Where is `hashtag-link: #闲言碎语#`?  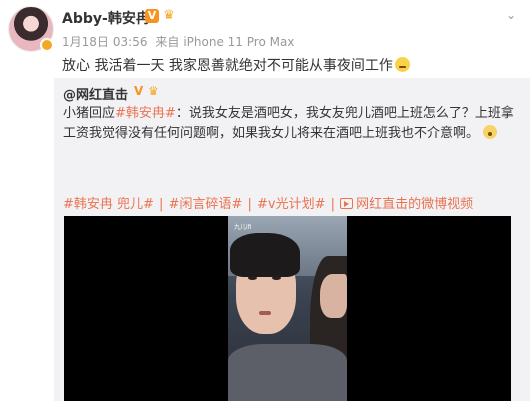
hashtag-link: #闲言碎语# is located at coordinates (206, 204).